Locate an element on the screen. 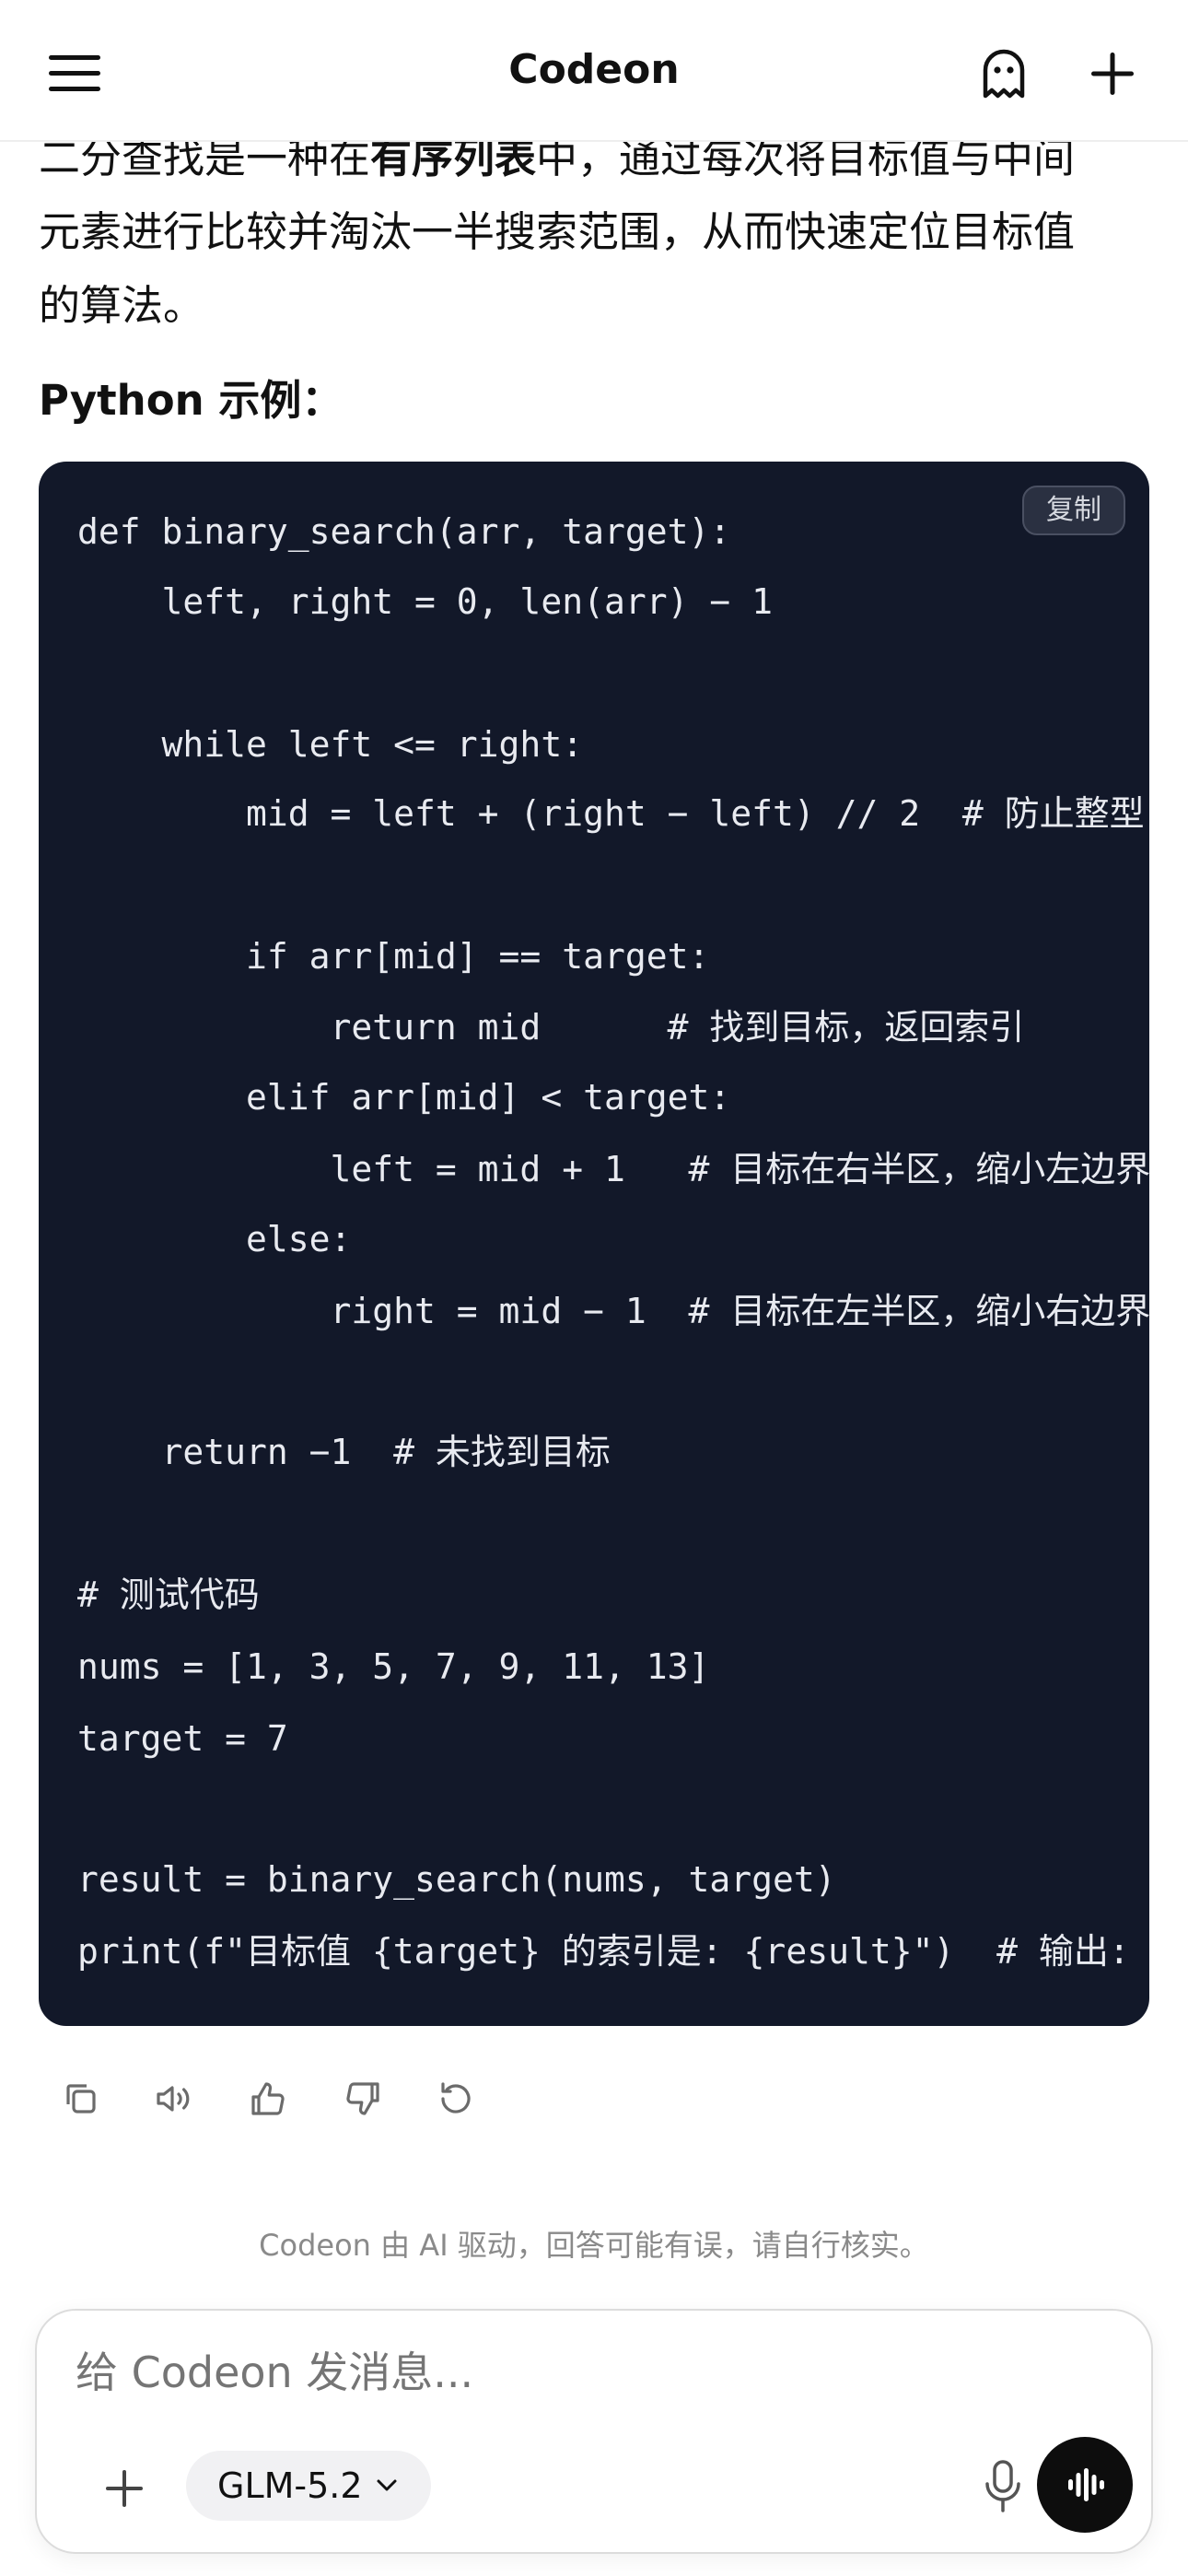  code-line: while left <= right: is located at coordinates (330, 744).